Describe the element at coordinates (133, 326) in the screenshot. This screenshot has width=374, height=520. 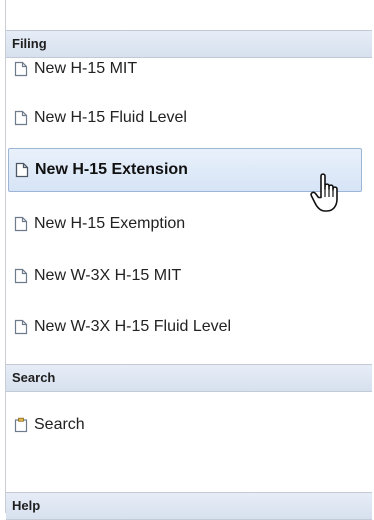
I see `nav-item-label: New W-3X H-15 Fluid Level` at that location.